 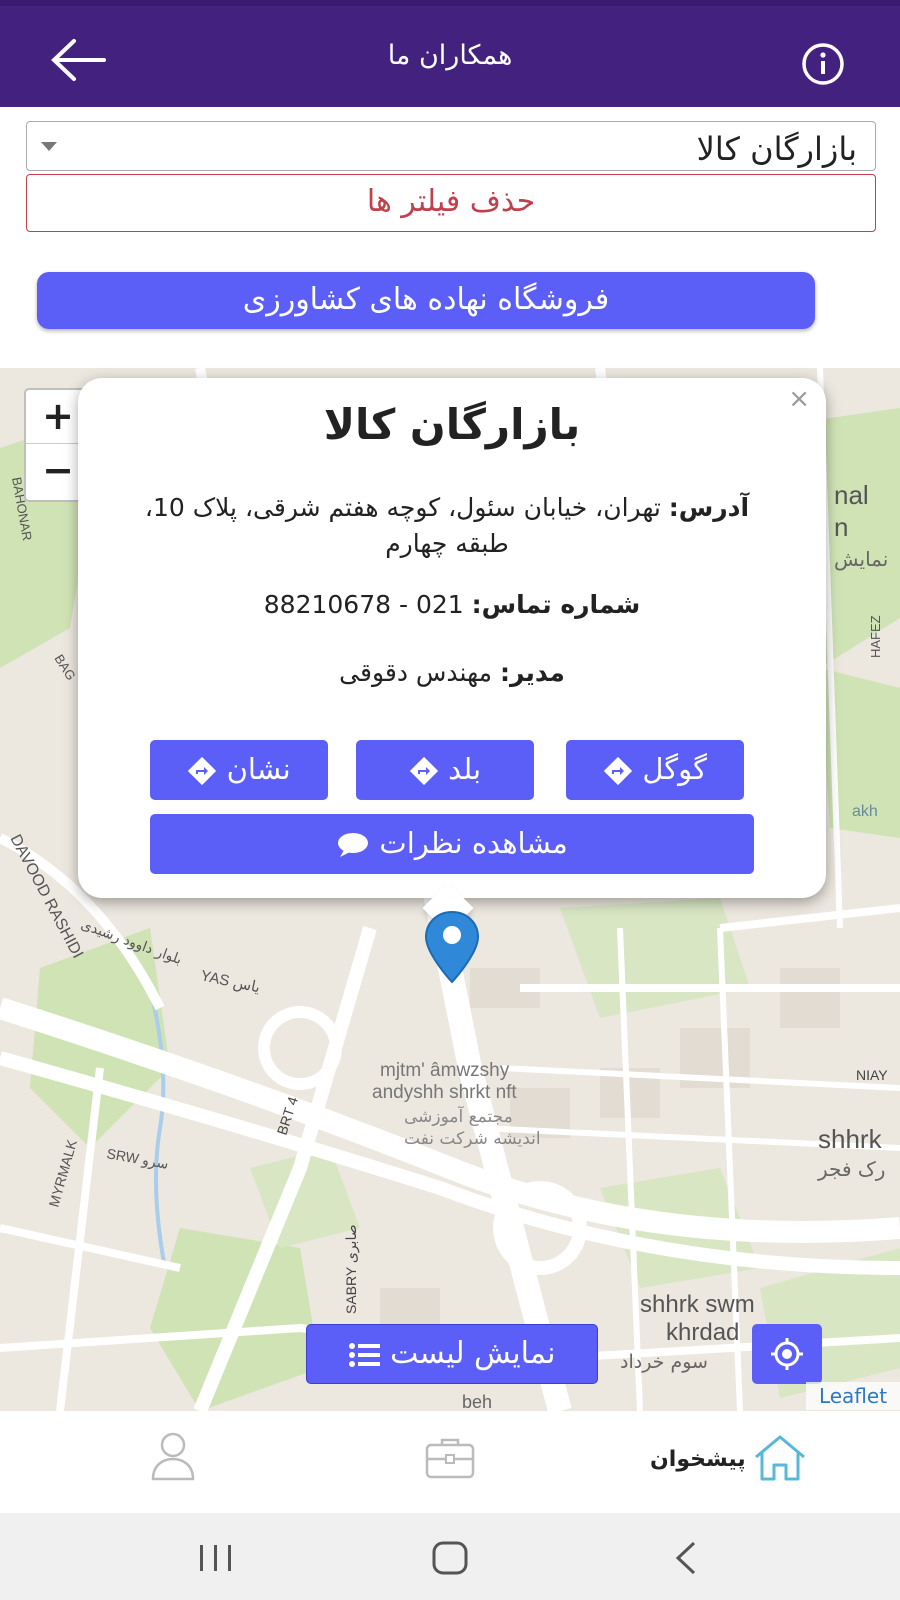 I want to click on map-label: MYRMALK, so click(x=63, y=1173).